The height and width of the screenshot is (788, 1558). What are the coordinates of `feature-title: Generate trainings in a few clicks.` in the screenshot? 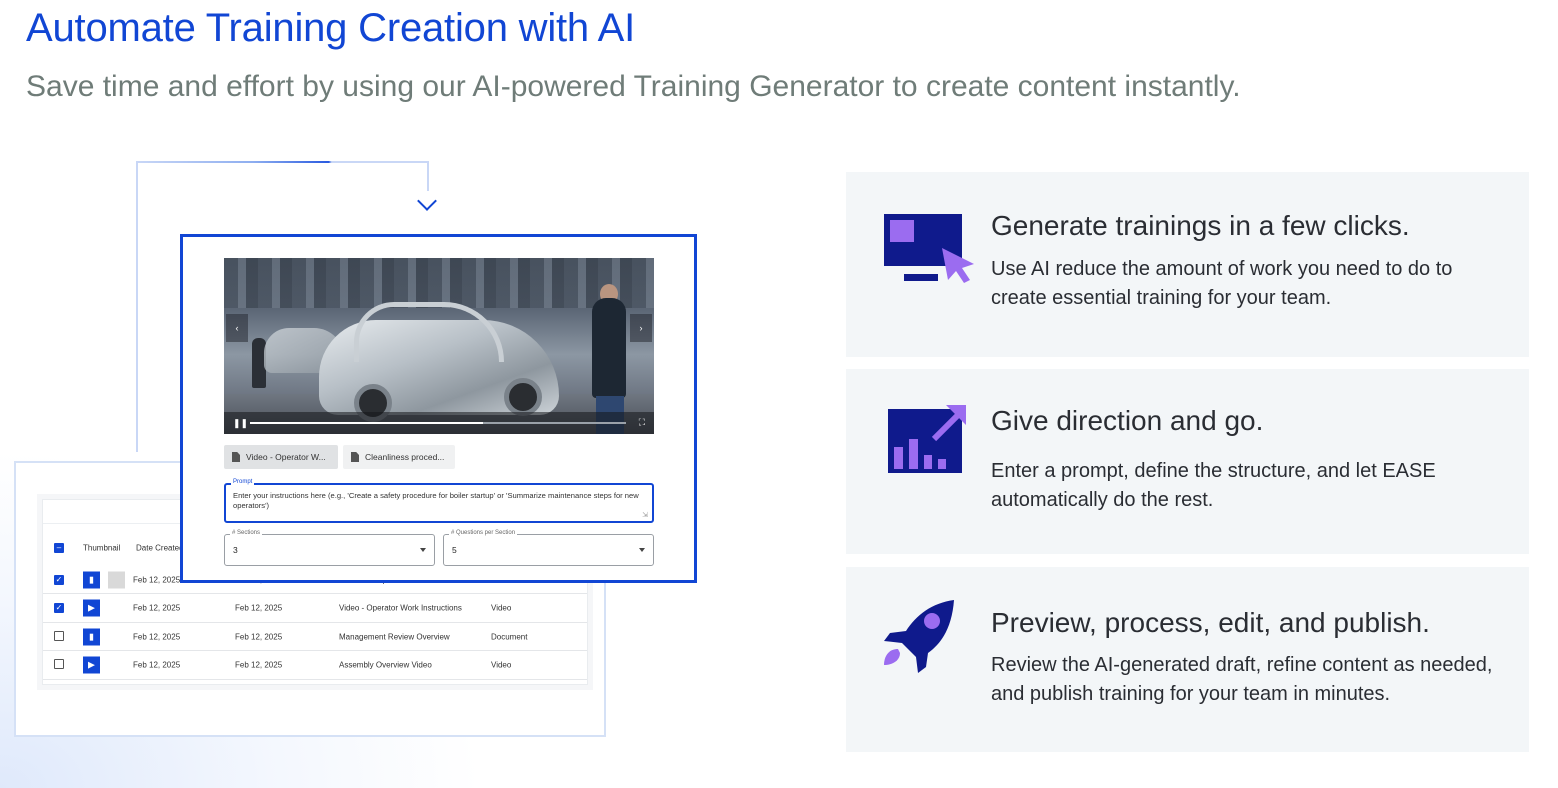 It's located at (1200, 225).